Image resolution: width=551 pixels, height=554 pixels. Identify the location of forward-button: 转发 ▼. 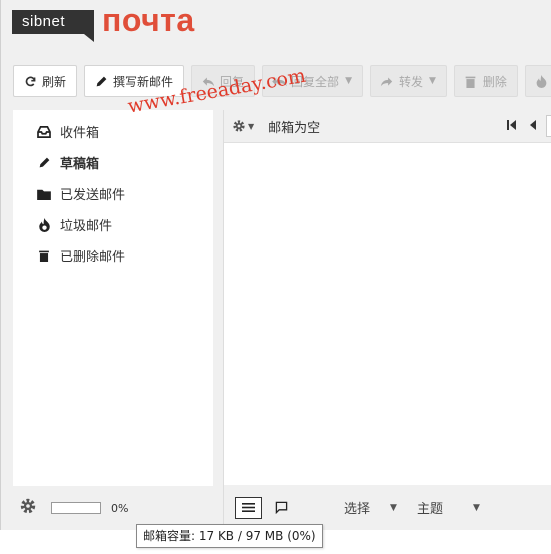
(408, 81).